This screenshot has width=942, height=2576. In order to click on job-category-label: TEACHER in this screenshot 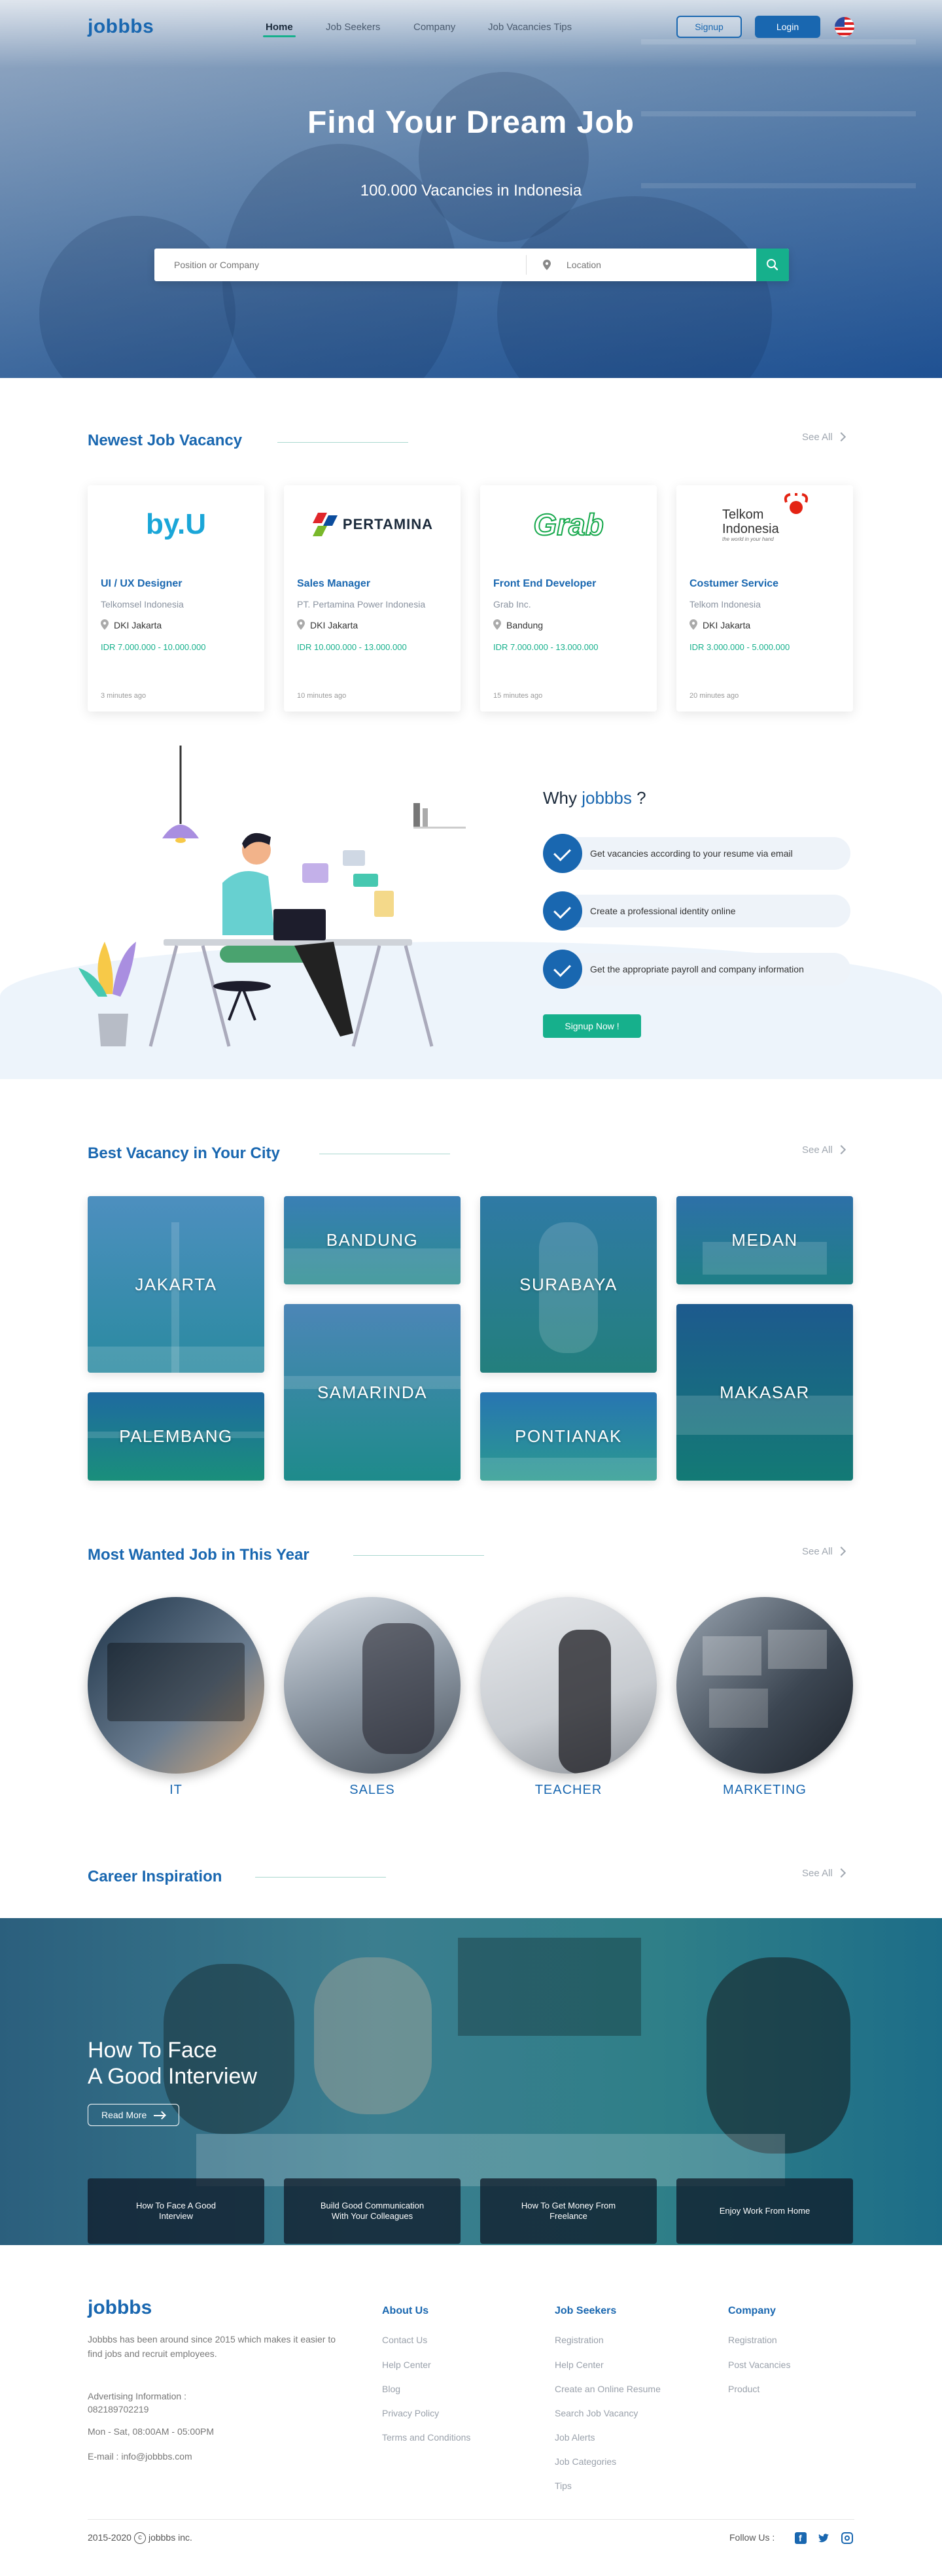, I will do `click(569, 1791)`.